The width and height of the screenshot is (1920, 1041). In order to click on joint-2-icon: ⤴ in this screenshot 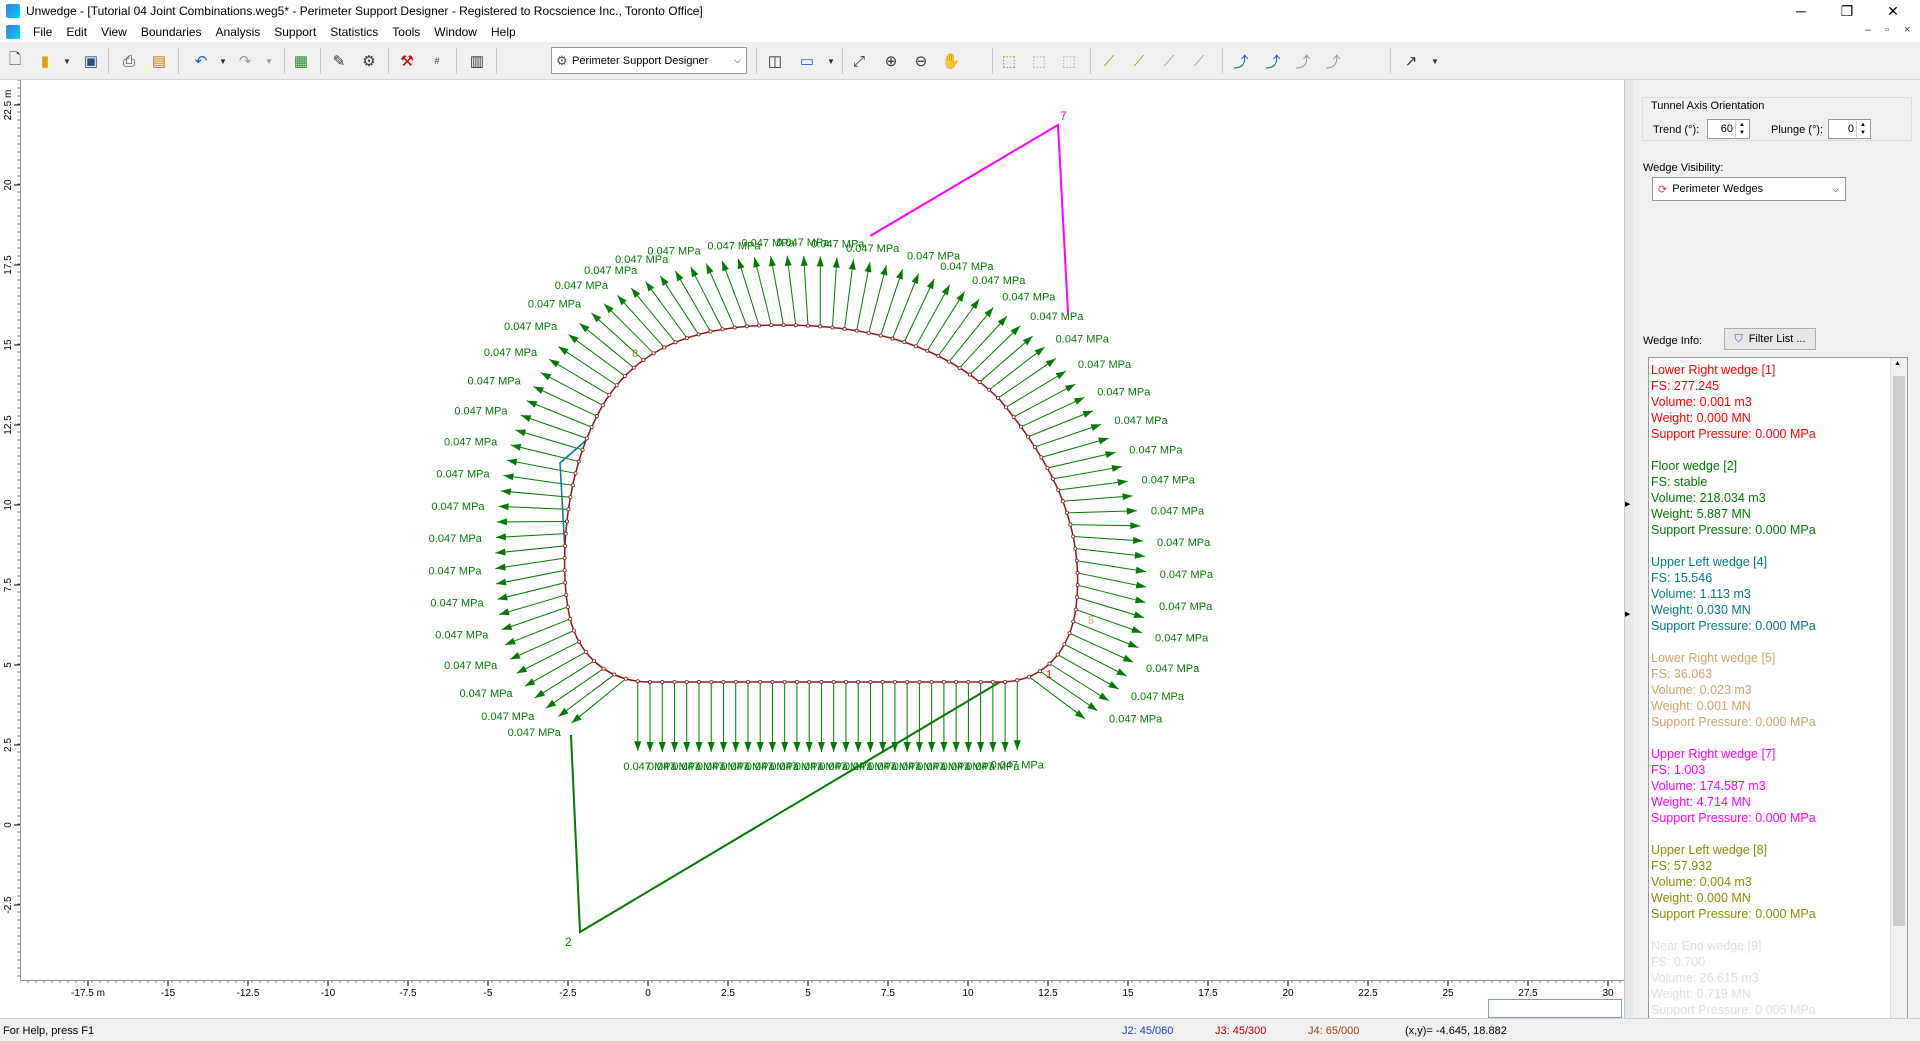, I will do `click(1273, 61)`.